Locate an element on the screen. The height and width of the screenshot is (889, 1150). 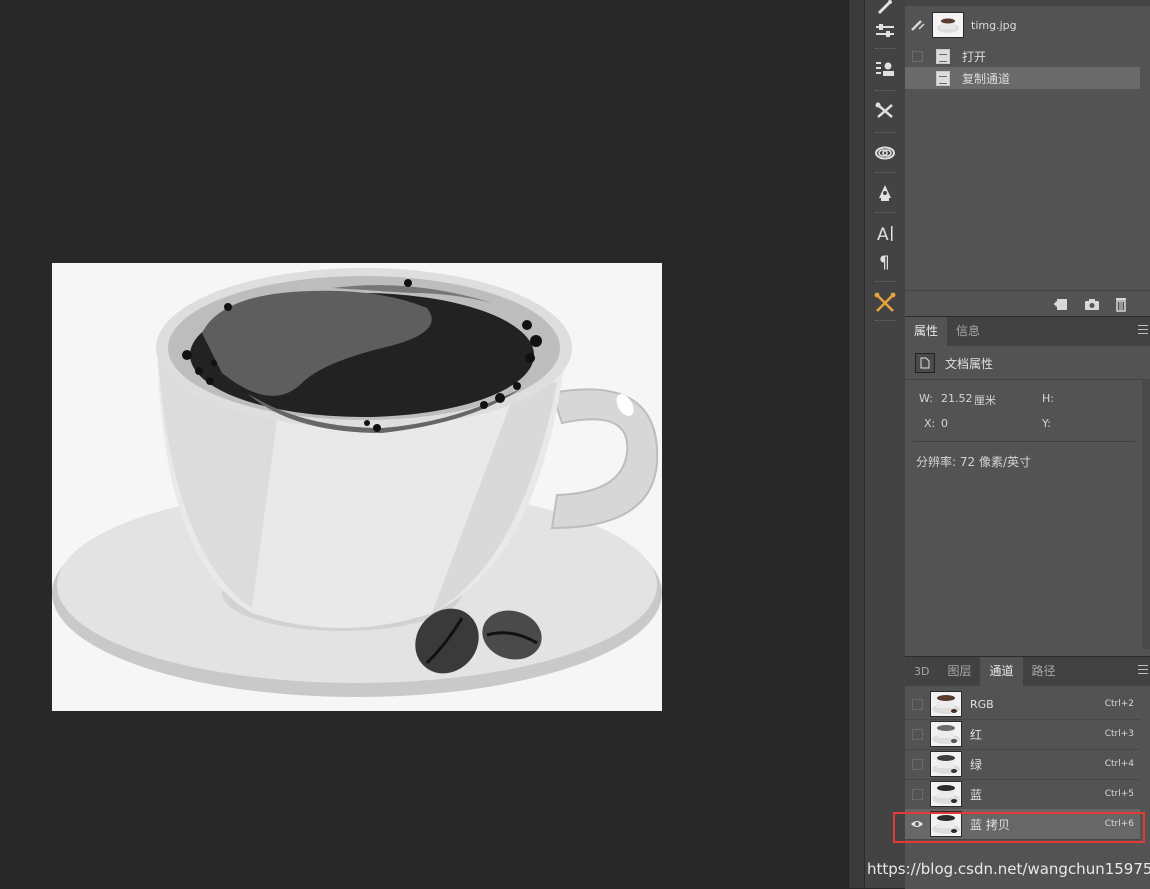
brush-icon is located at coordinates (885, 10).